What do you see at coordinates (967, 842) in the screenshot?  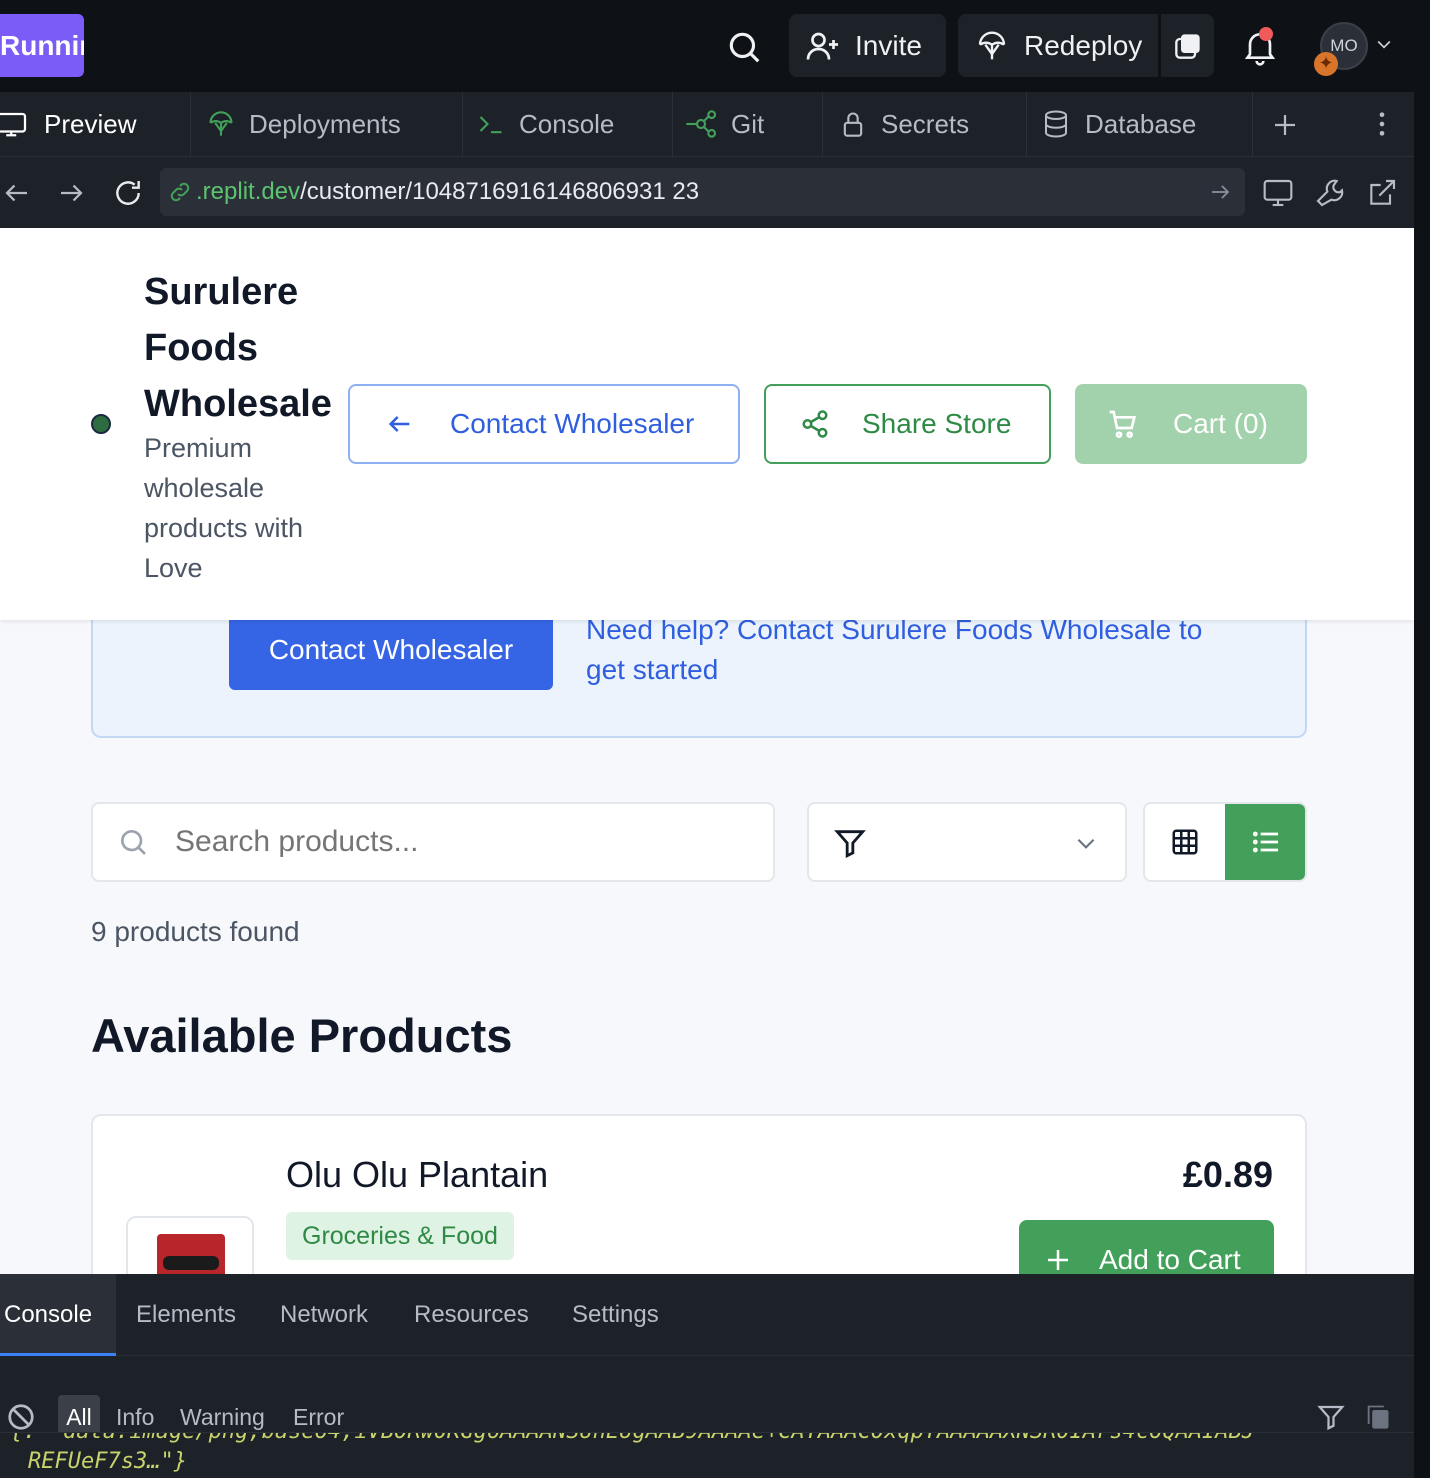 I see `category-filter-select` at bounding box center [967, 842].